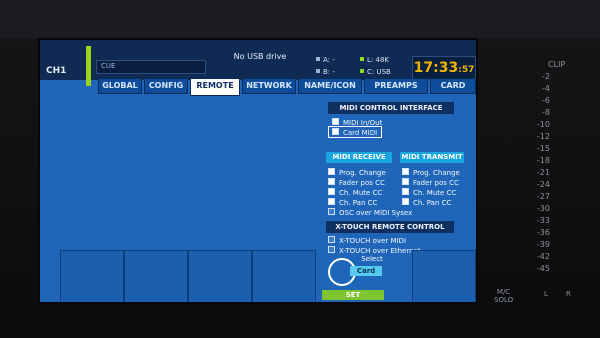 This screenshot has height=338, width=600. I want to click on set-button: SET, so click(353, 295).